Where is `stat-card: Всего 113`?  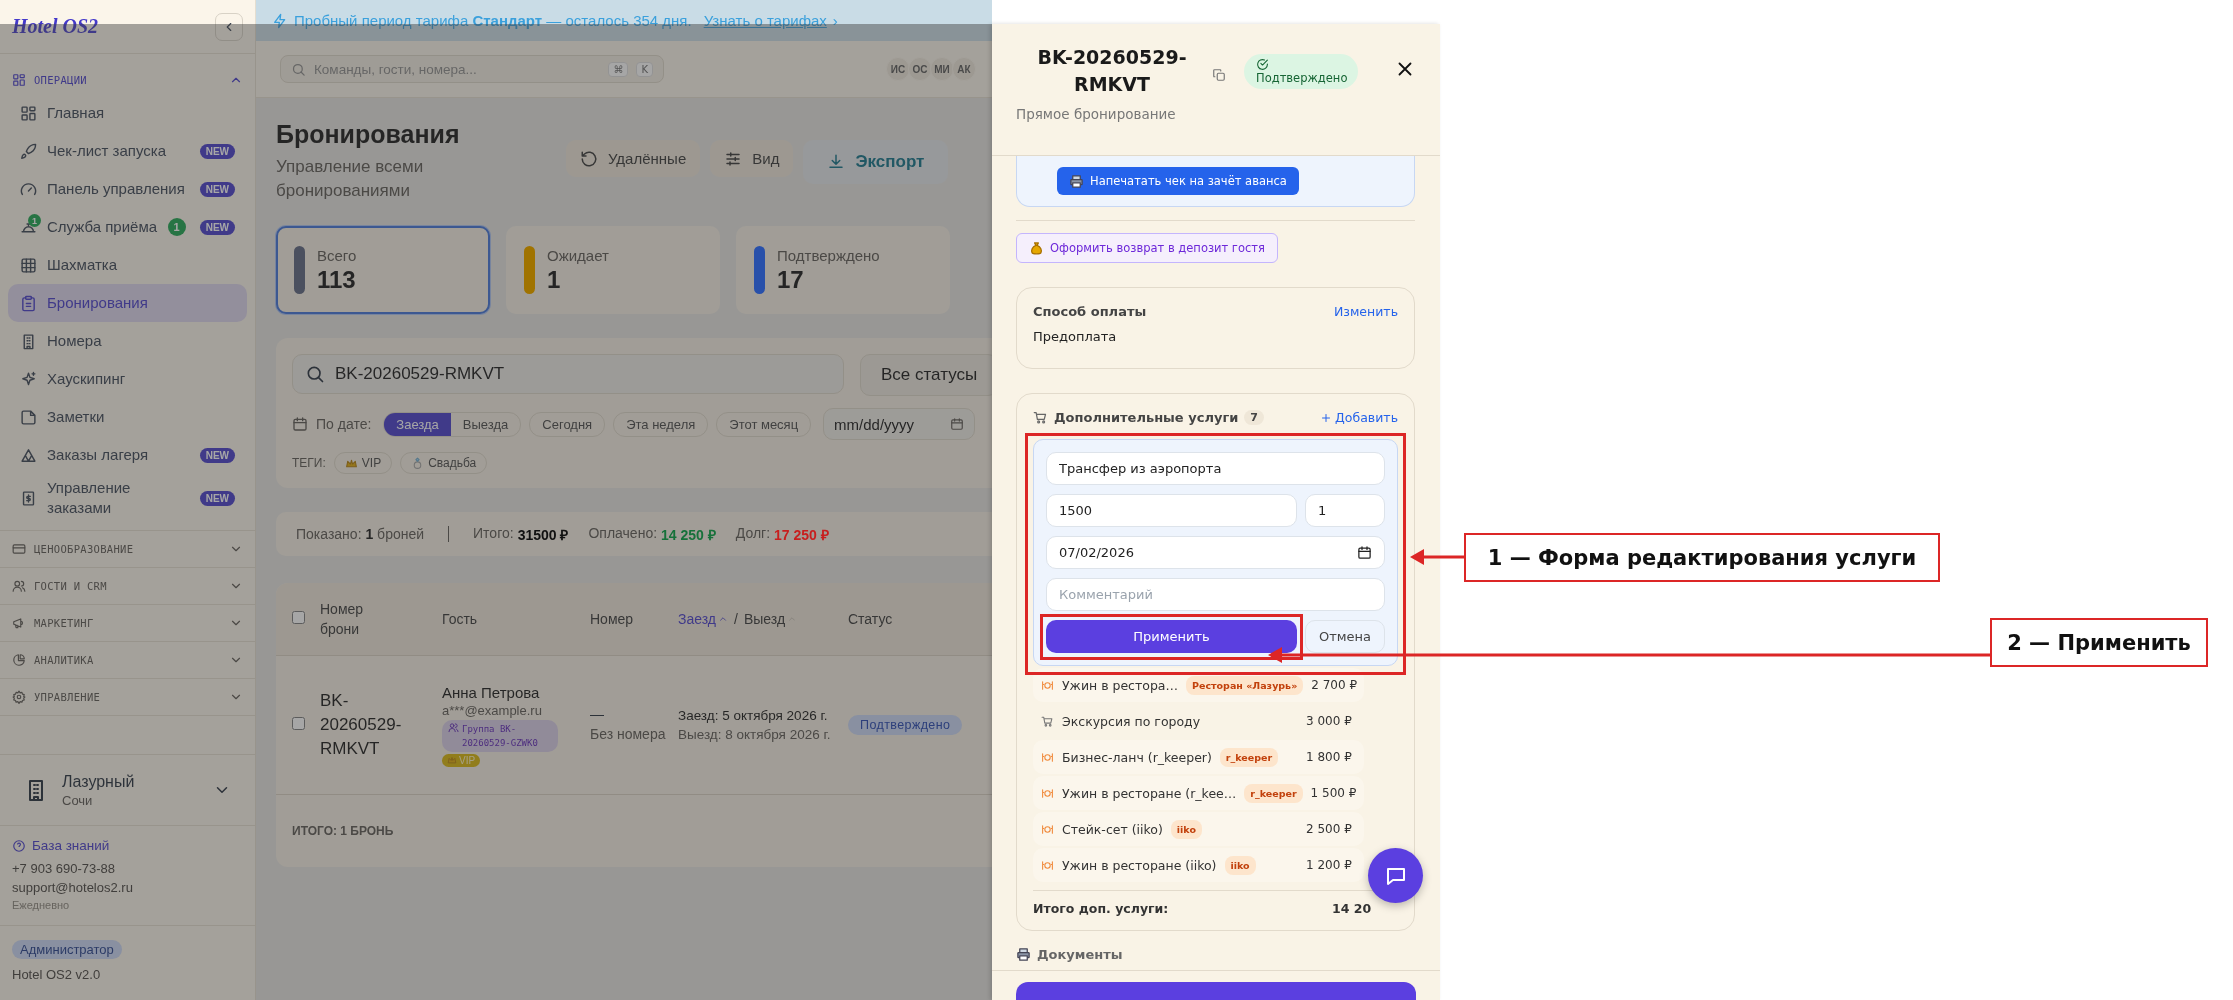
stat-card: Всего 113 is located at coordinates (383, 270).